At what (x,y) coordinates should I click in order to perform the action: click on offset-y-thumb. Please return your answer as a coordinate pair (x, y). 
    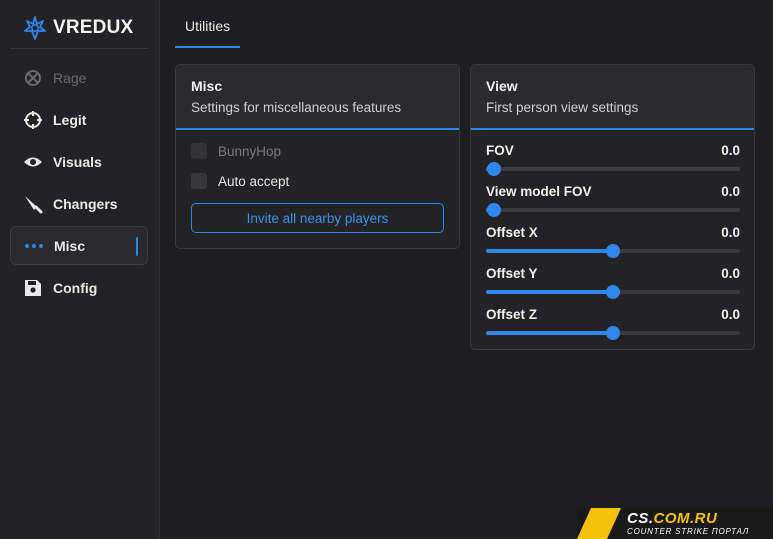
    Looking at the image, I should click on (613, 292).